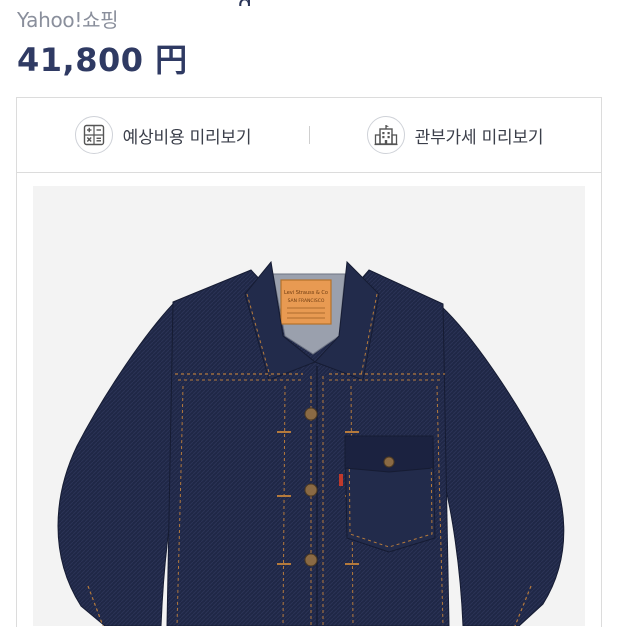 Image resolution: width=620 pixels, height=627 pixels. What do you see at coordinates (102, 60) in the screenshot?
I see `price: 41,800 円` at bounding box center [102, 60].